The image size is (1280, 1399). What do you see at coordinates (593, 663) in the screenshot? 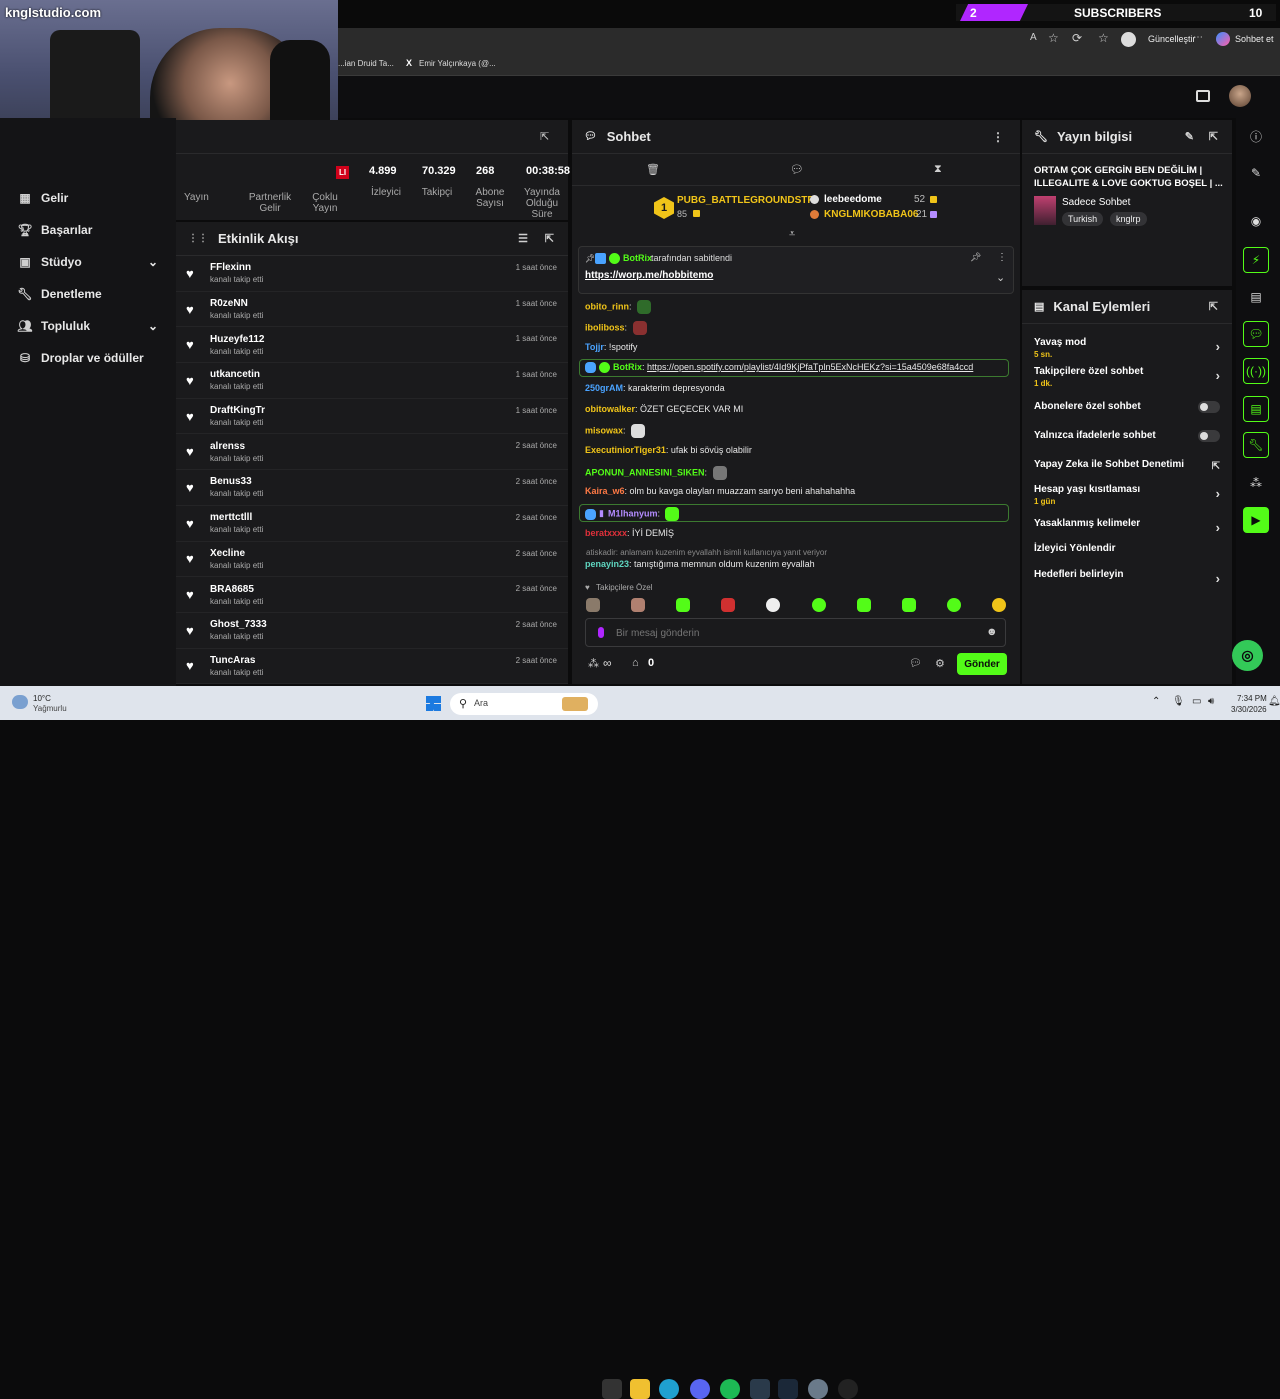
I see `points-icon: ⁂` at bounding box center [593, 663].